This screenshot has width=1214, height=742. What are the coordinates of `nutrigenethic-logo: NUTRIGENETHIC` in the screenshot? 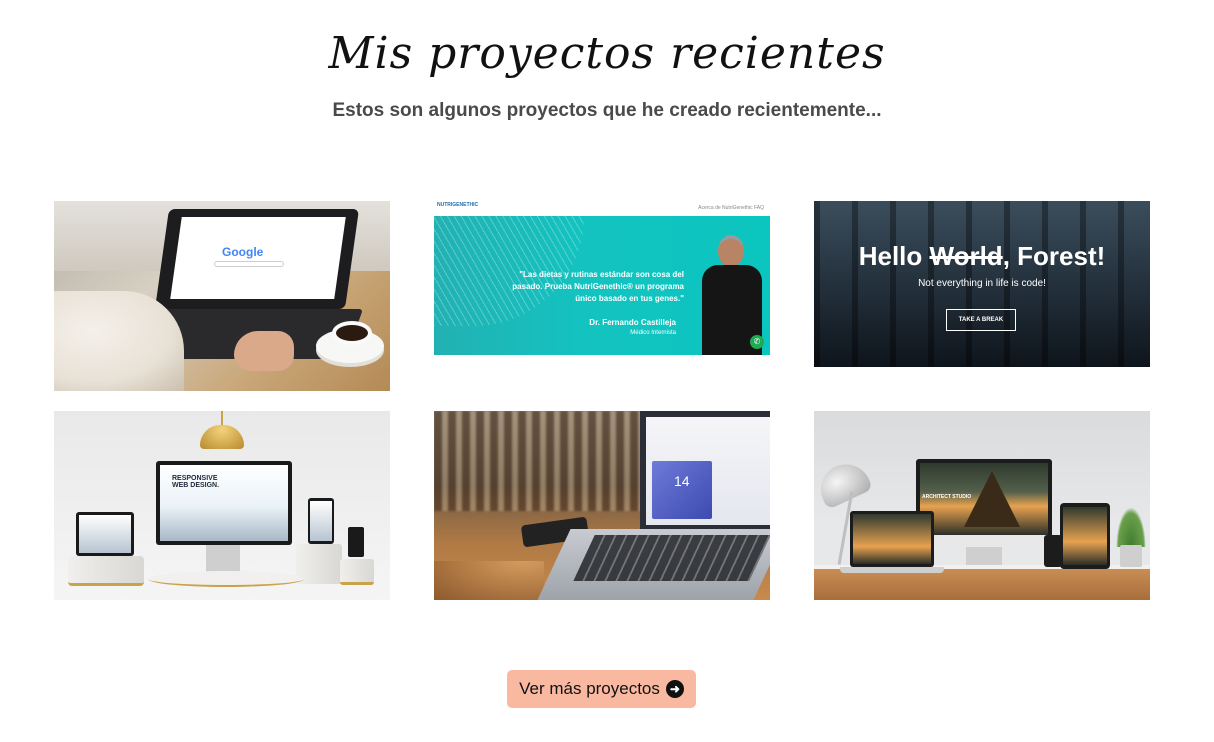 It's located at (458, 205).